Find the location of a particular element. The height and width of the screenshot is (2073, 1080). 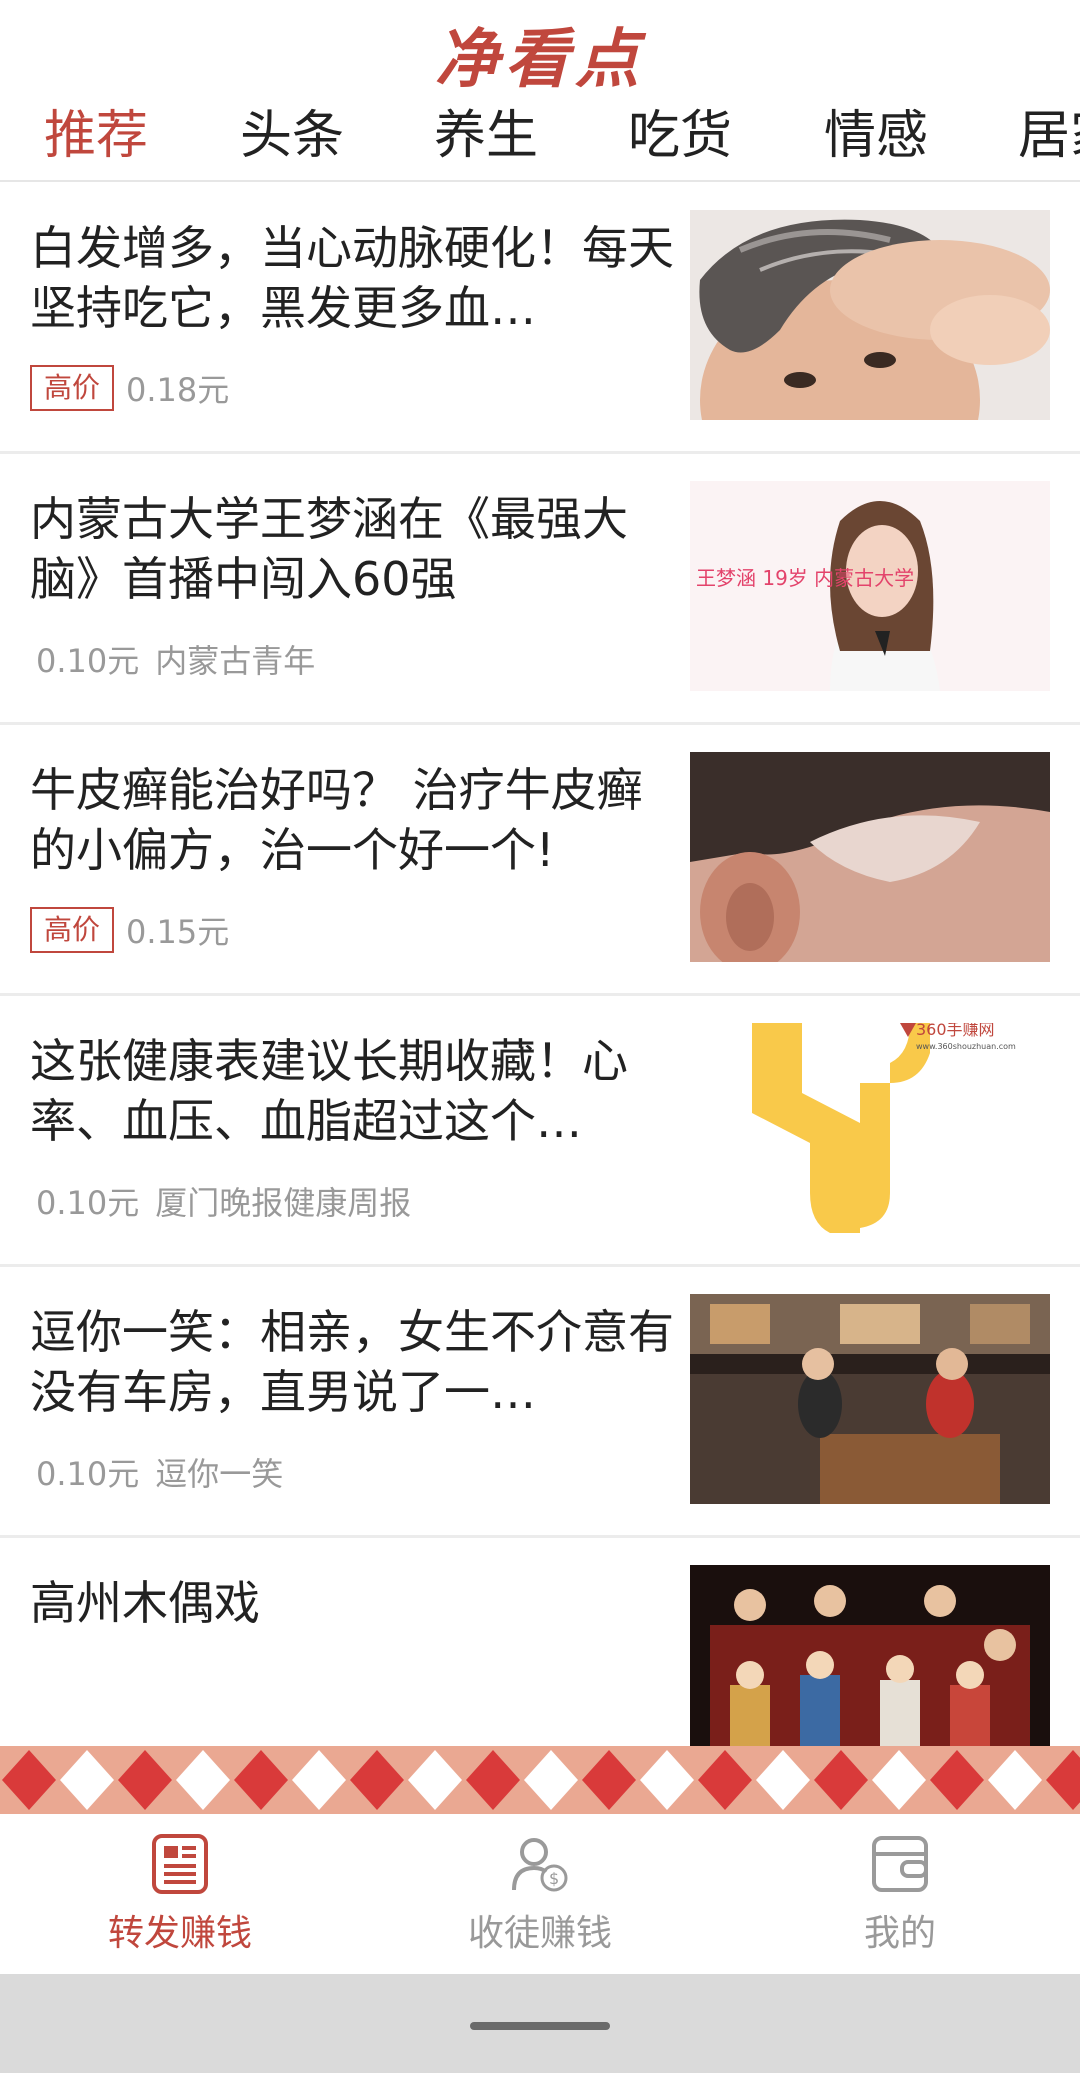

nav-recruit-earn: $ 收徒赚钱 is located at coordinates (540, 1897).